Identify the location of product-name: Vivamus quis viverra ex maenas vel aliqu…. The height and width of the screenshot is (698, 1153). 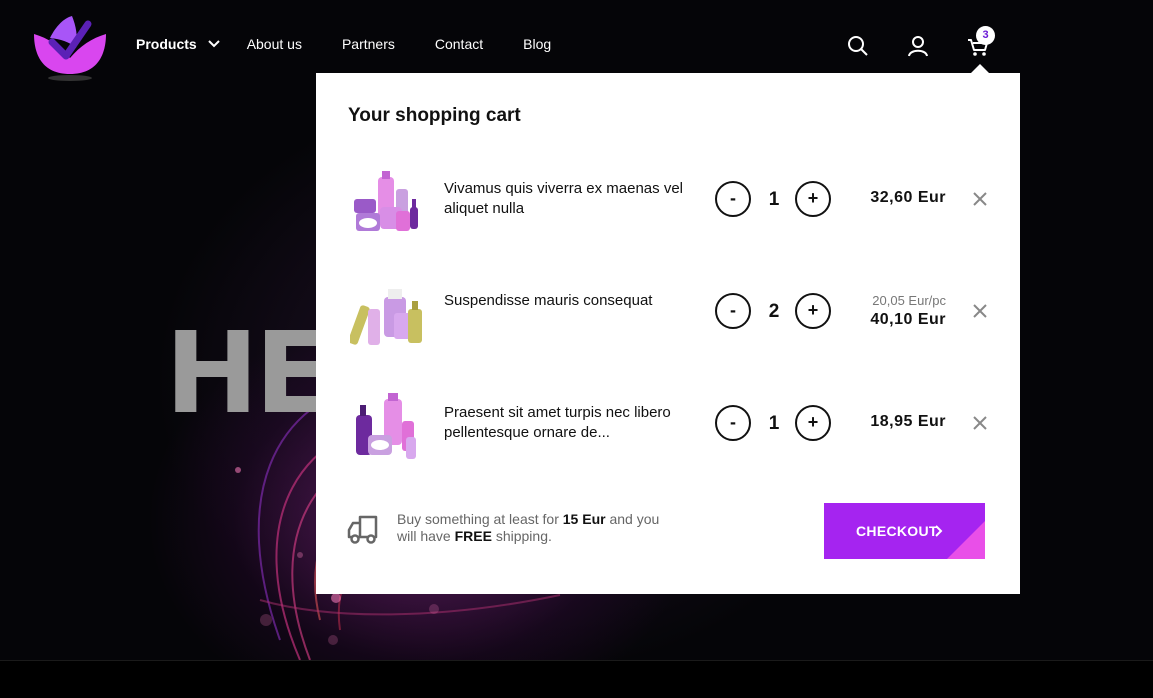
(564, 199).